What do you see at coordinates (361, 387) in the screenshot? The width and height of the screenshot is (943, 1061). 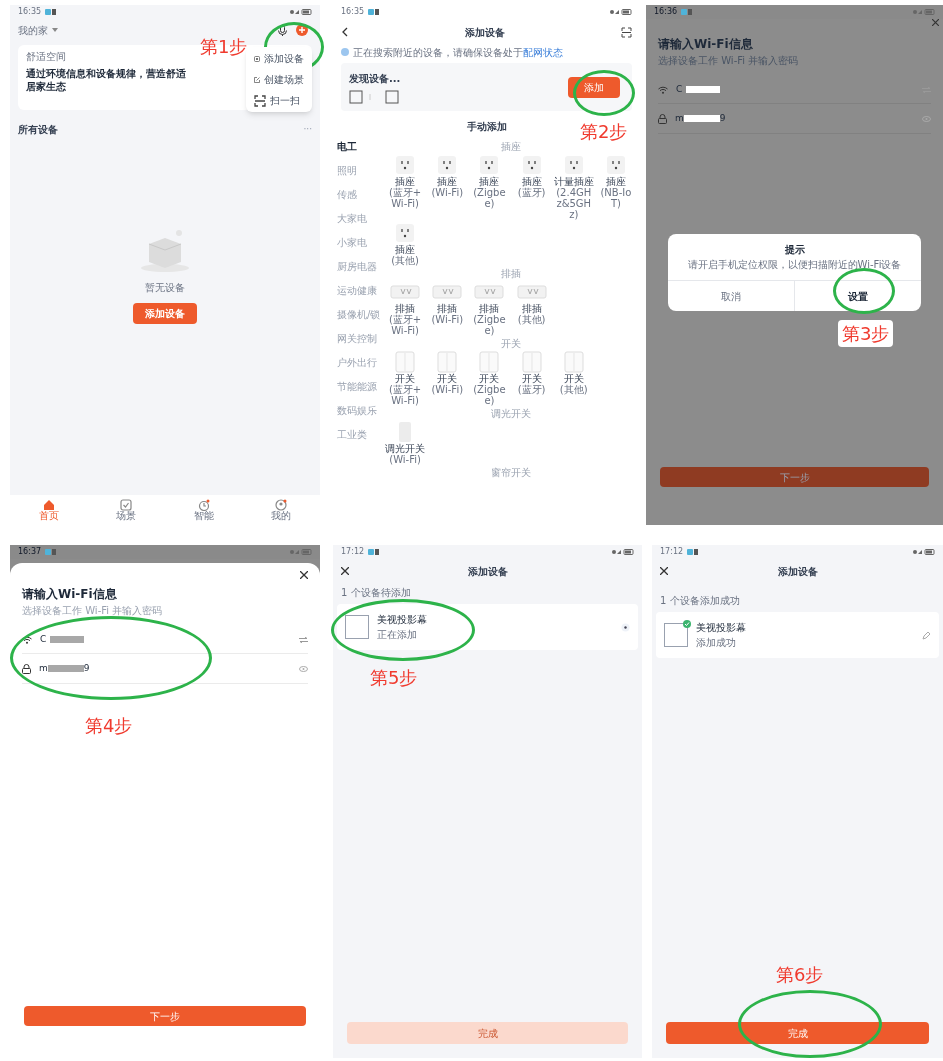 I see `category-item: 节能能源` at bounding box center [361, 387].